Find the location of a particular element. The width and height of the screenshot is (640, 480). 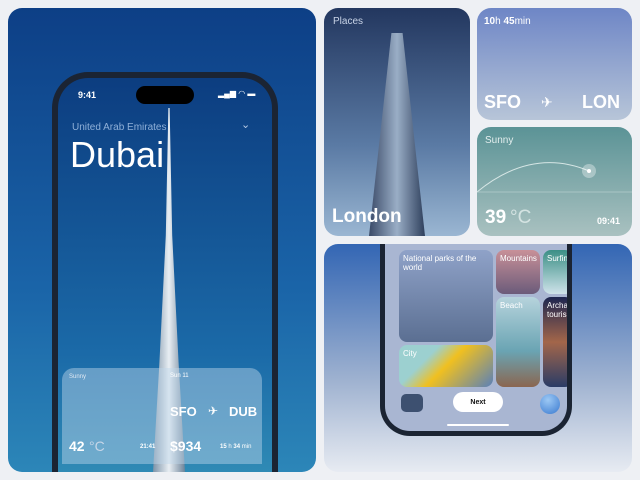

weather-card: Sunny 39 °C 09:41 is located at coordinates (554, 181).